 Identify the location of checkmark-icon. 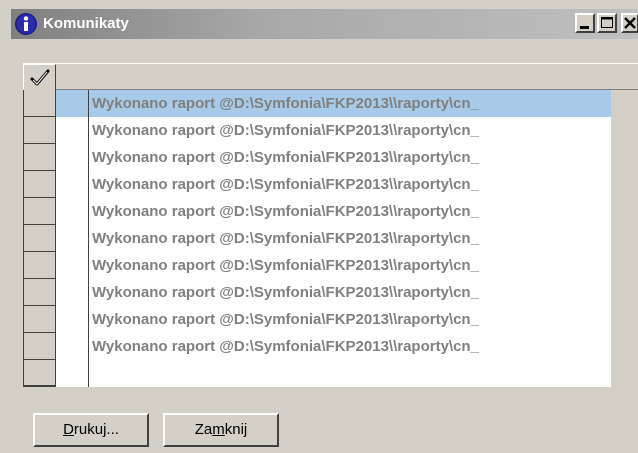
(40, 77).